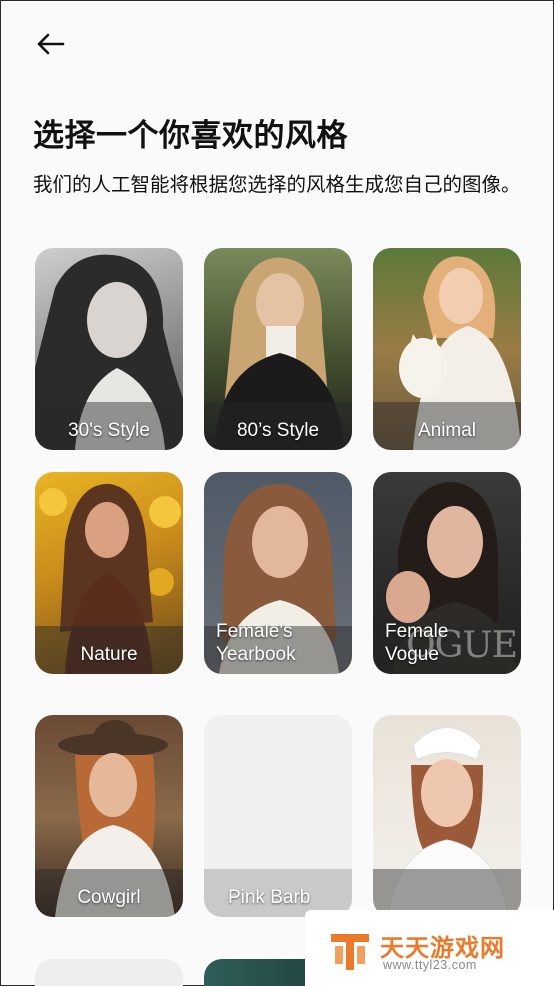 The image size is (554, 986). What do you see at coordinates (190, 136) in the screenshot?
I see `page-title: 选择一个你喜欢的风格` at bounding box center [190, 136].